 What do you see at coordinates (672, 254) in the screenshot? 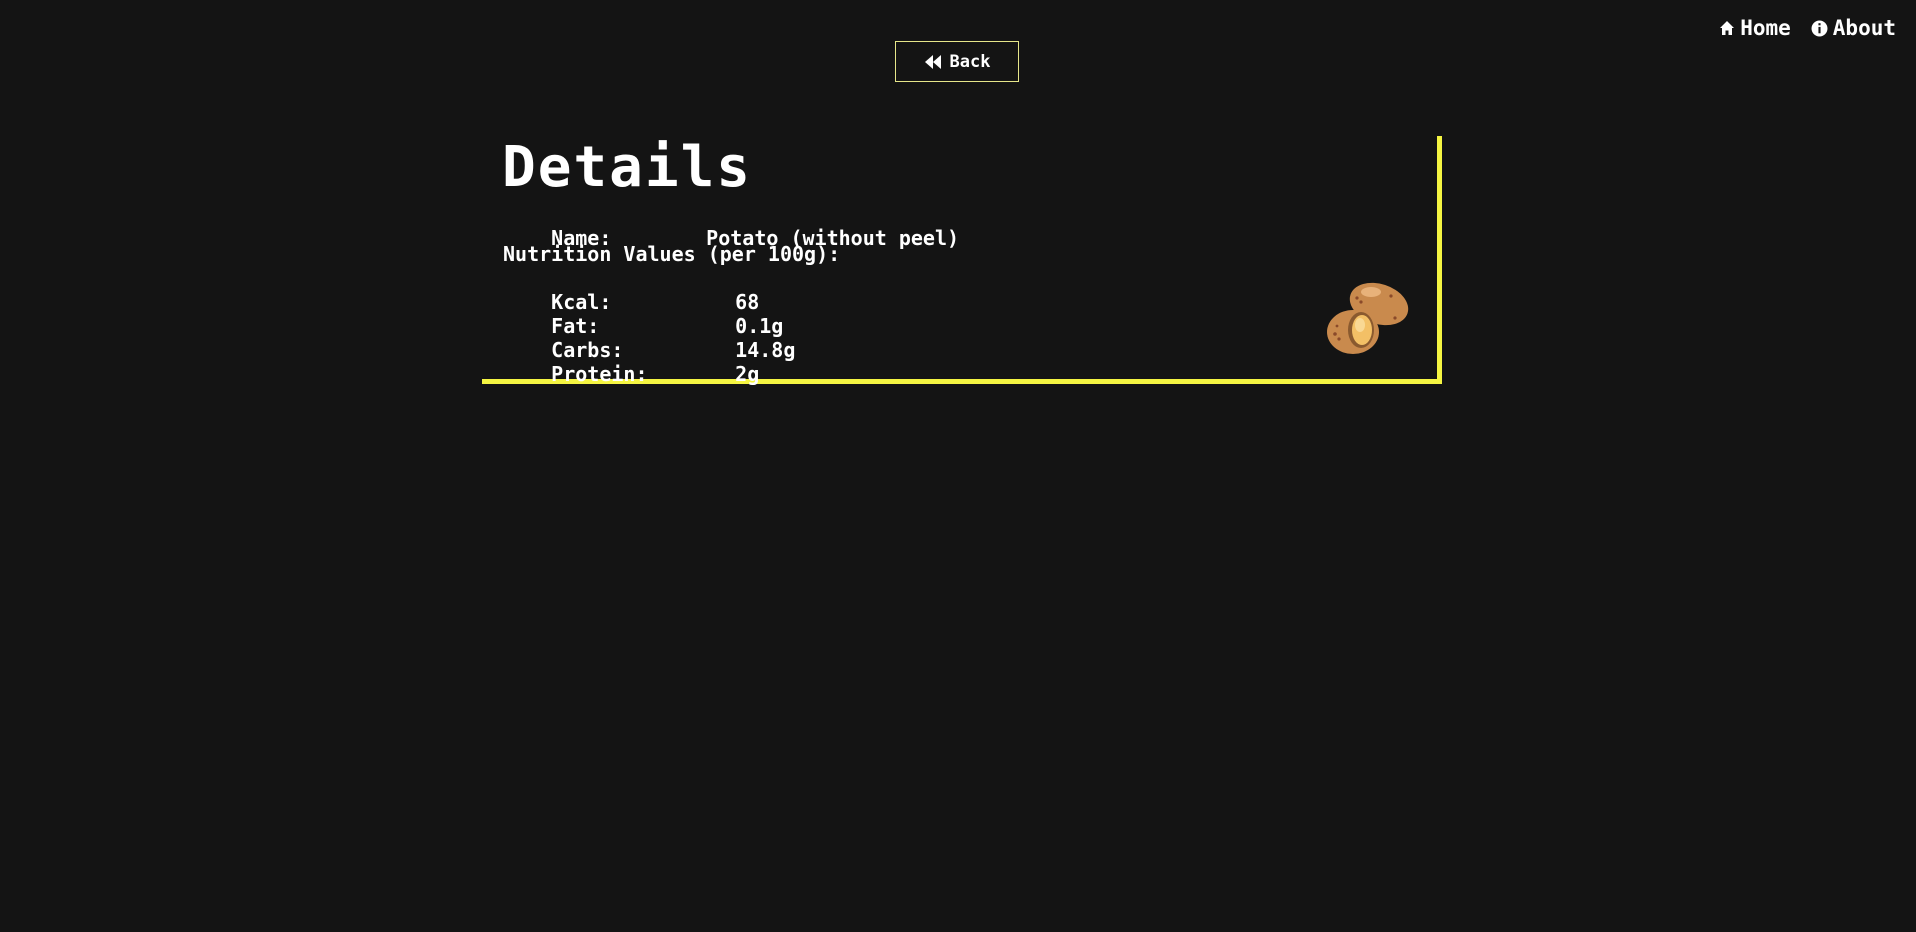
I see `nutrition-heading: Nutrition Values (per 100g):` at bounding box center [672, 254].